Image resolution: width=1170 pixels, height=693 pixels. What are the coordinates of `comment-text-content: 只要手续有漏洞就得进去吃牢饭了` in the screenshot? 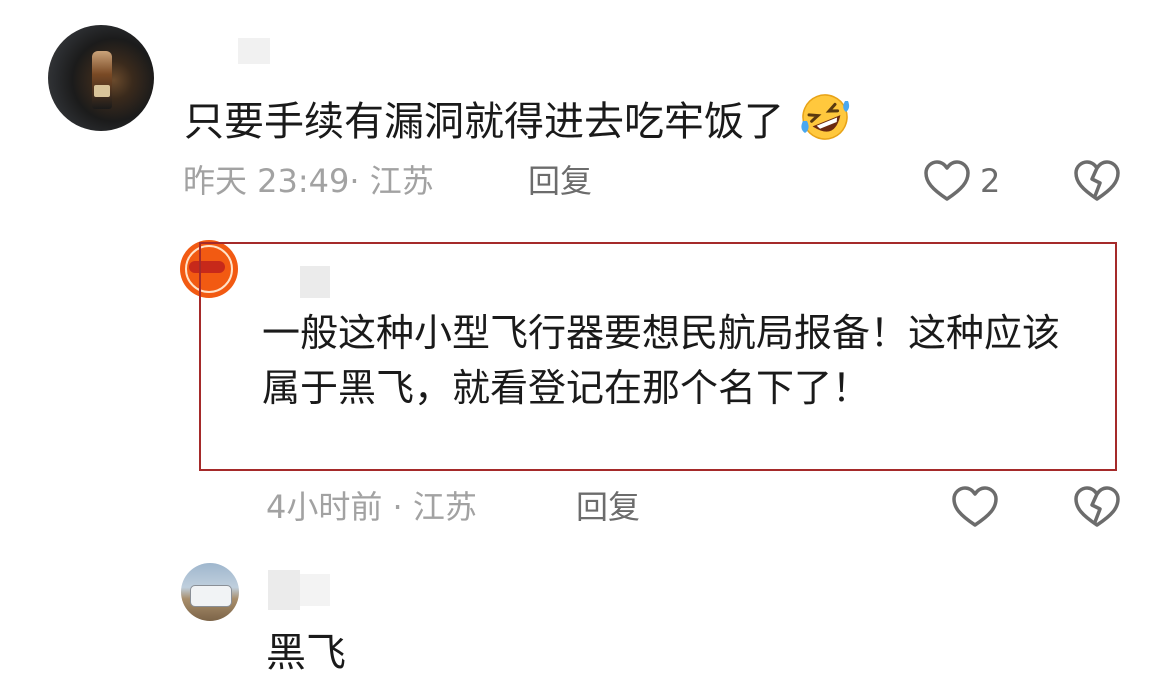 It's located at (484, 122).